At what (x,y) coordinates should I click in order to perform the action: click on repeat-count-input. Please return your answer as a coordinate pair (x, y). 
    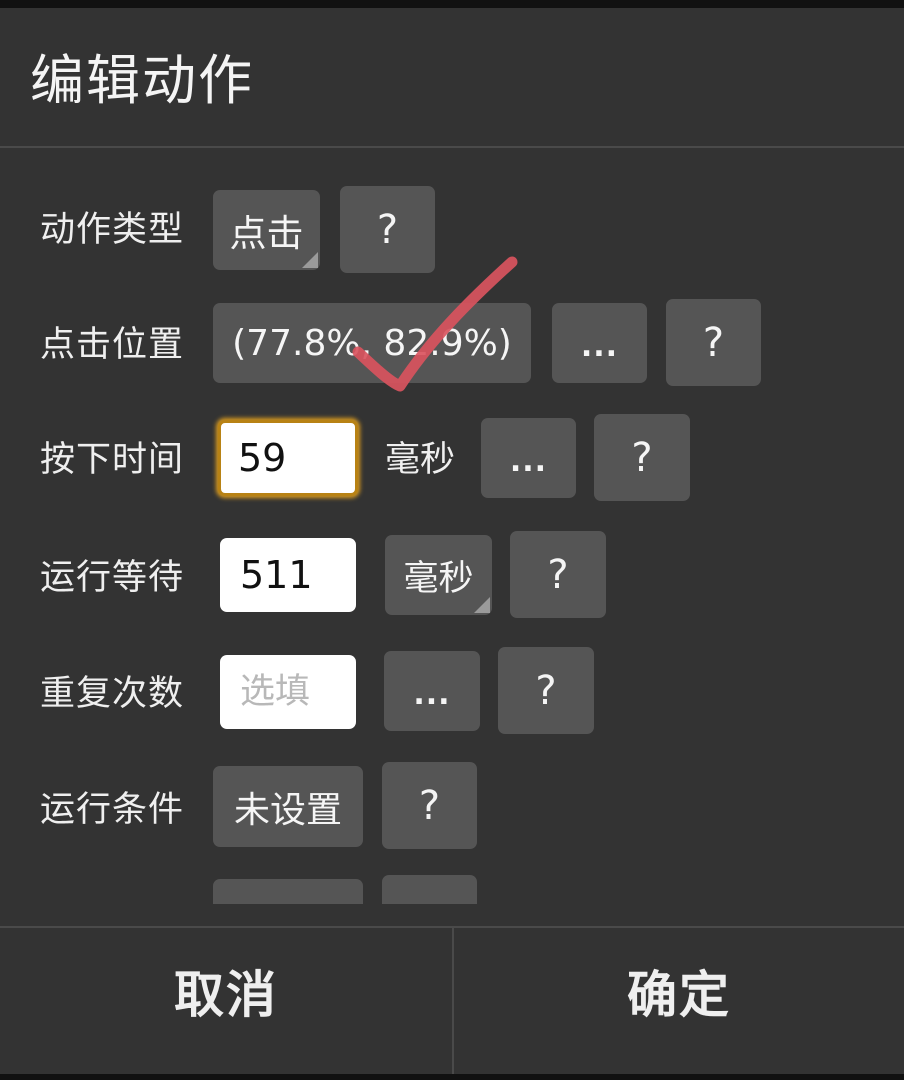
    Looking at the image, I should click on (288, 692).